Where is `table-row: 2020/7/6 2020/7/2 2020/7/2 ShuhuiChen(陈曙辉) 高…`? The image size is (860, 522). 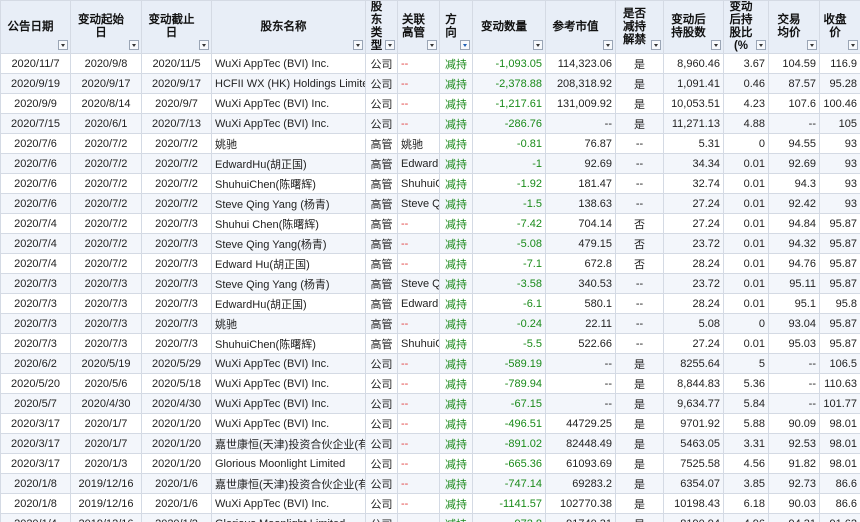
table-row: 2020/7/6 2020/7/2 2020/7/2 ShuhuiChen(陈曙辉) 高… is located at coordinates (430, 183).